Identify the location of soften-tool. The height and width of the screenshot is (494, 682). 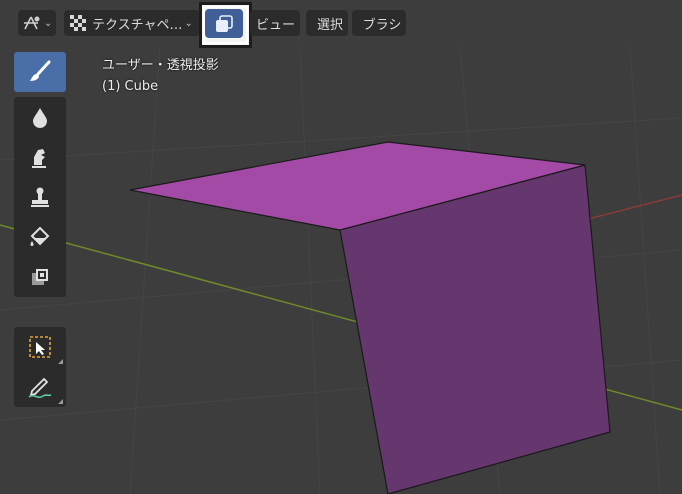
(40, 117).